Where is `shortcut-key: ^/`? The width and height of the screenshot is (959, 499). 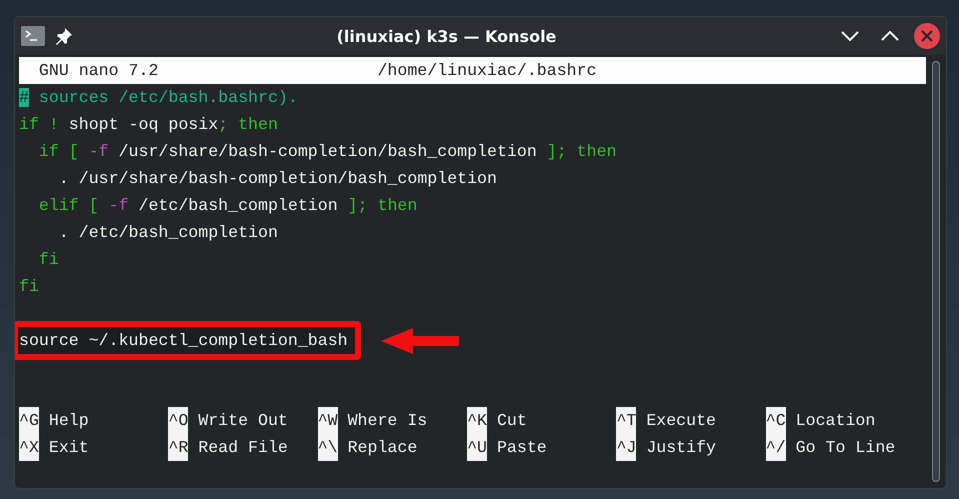
shortcut-key: ^/ is located at coordinates (776, 447).